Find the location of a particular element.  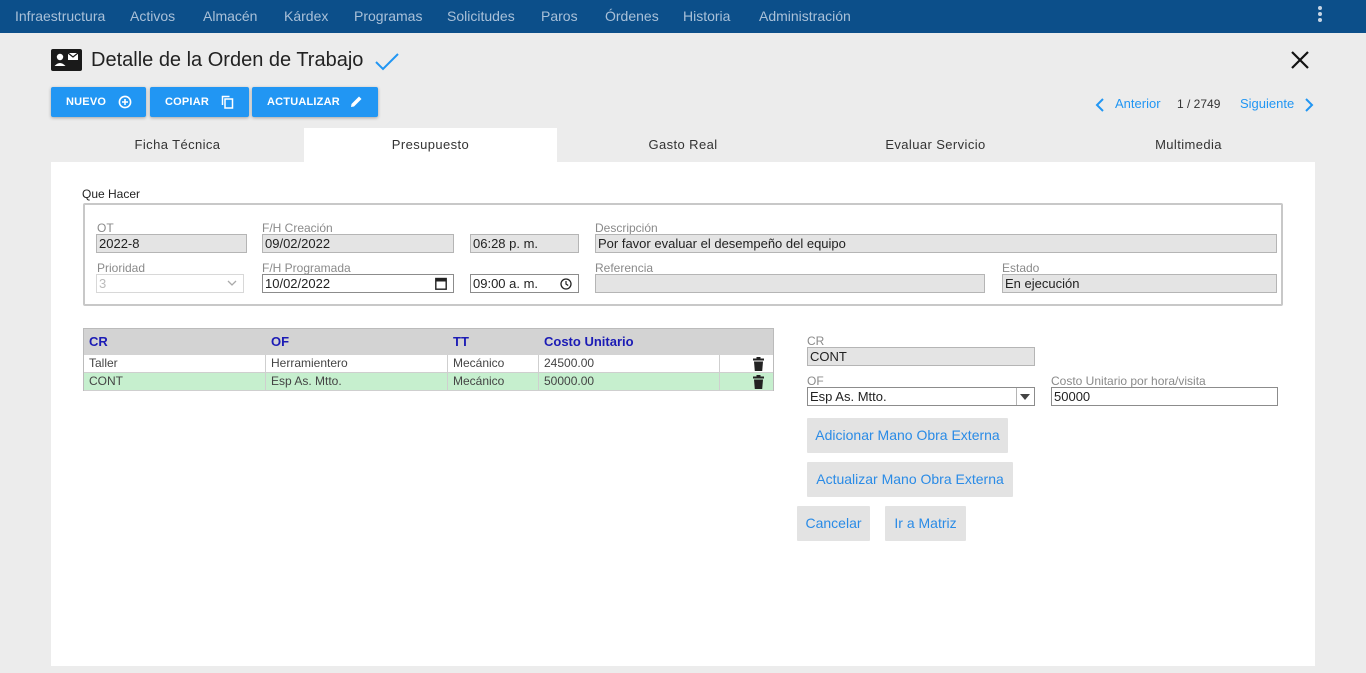

costo-unitario-label: Costo Unitario por hora/visita is located at coordinates (1128, 381).